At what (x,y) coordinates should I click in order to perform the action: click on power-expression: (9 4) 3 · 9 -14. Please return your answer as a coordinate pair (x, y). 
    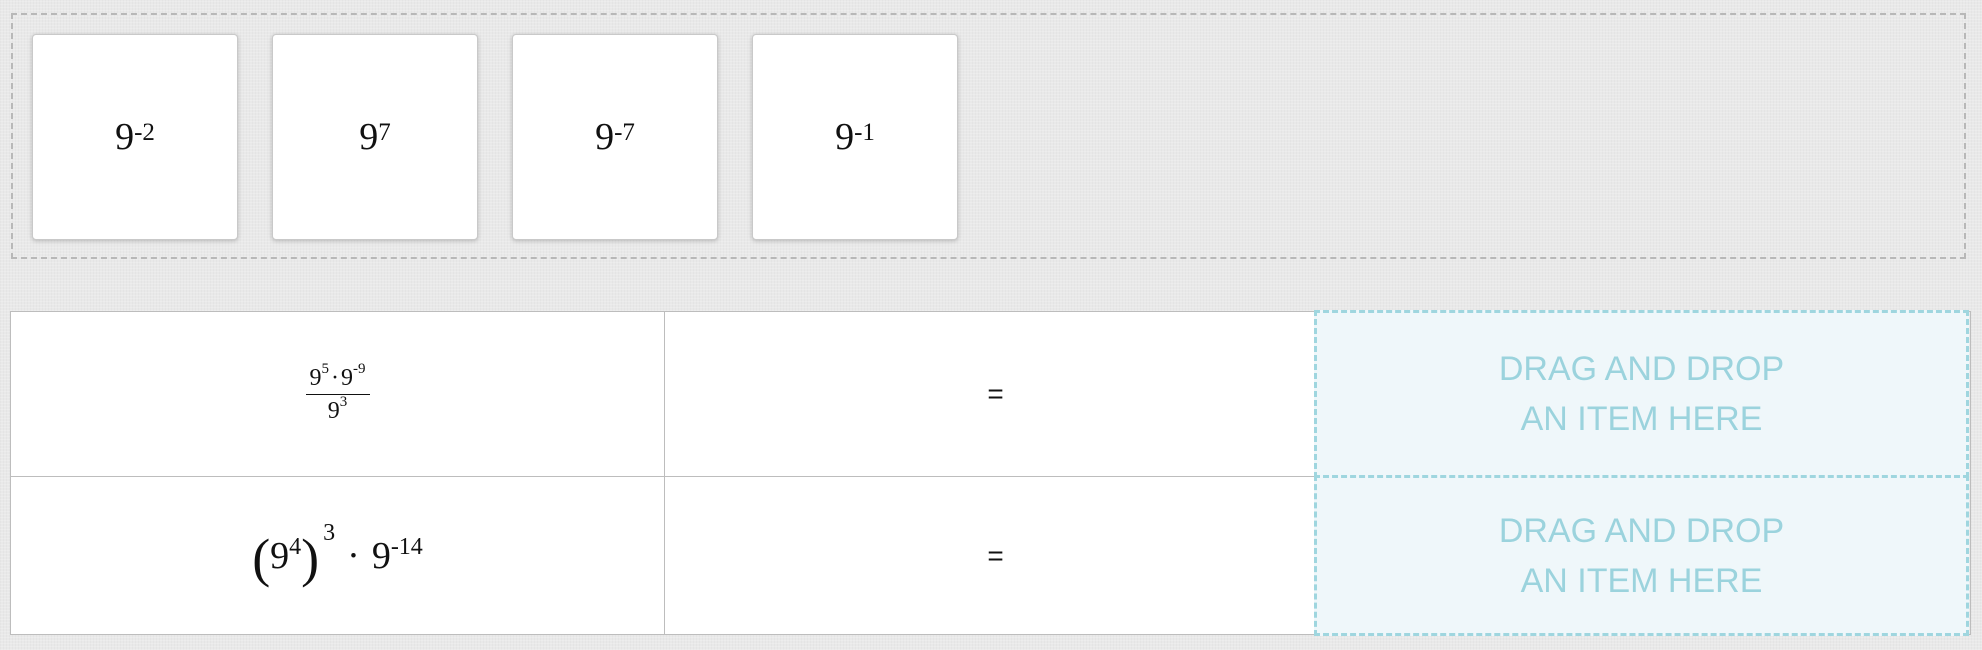
    Looking at the image, I should click on (337, 554).